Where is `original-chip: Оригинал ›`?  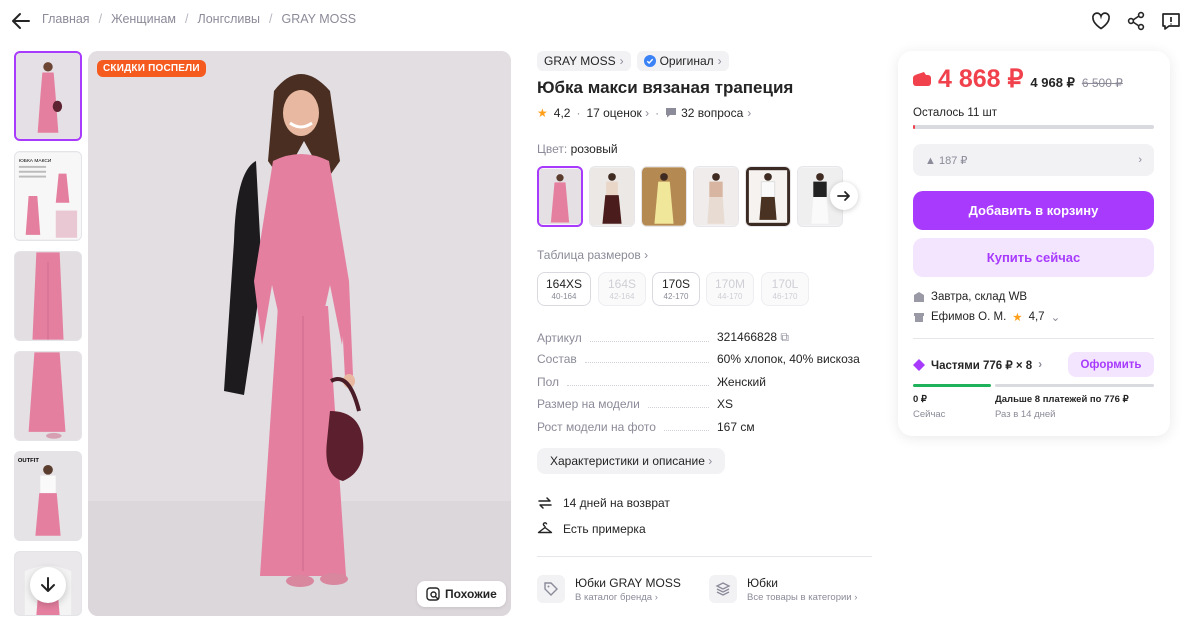
original-chip: Оригинал › is located at coordinates (682, 61).